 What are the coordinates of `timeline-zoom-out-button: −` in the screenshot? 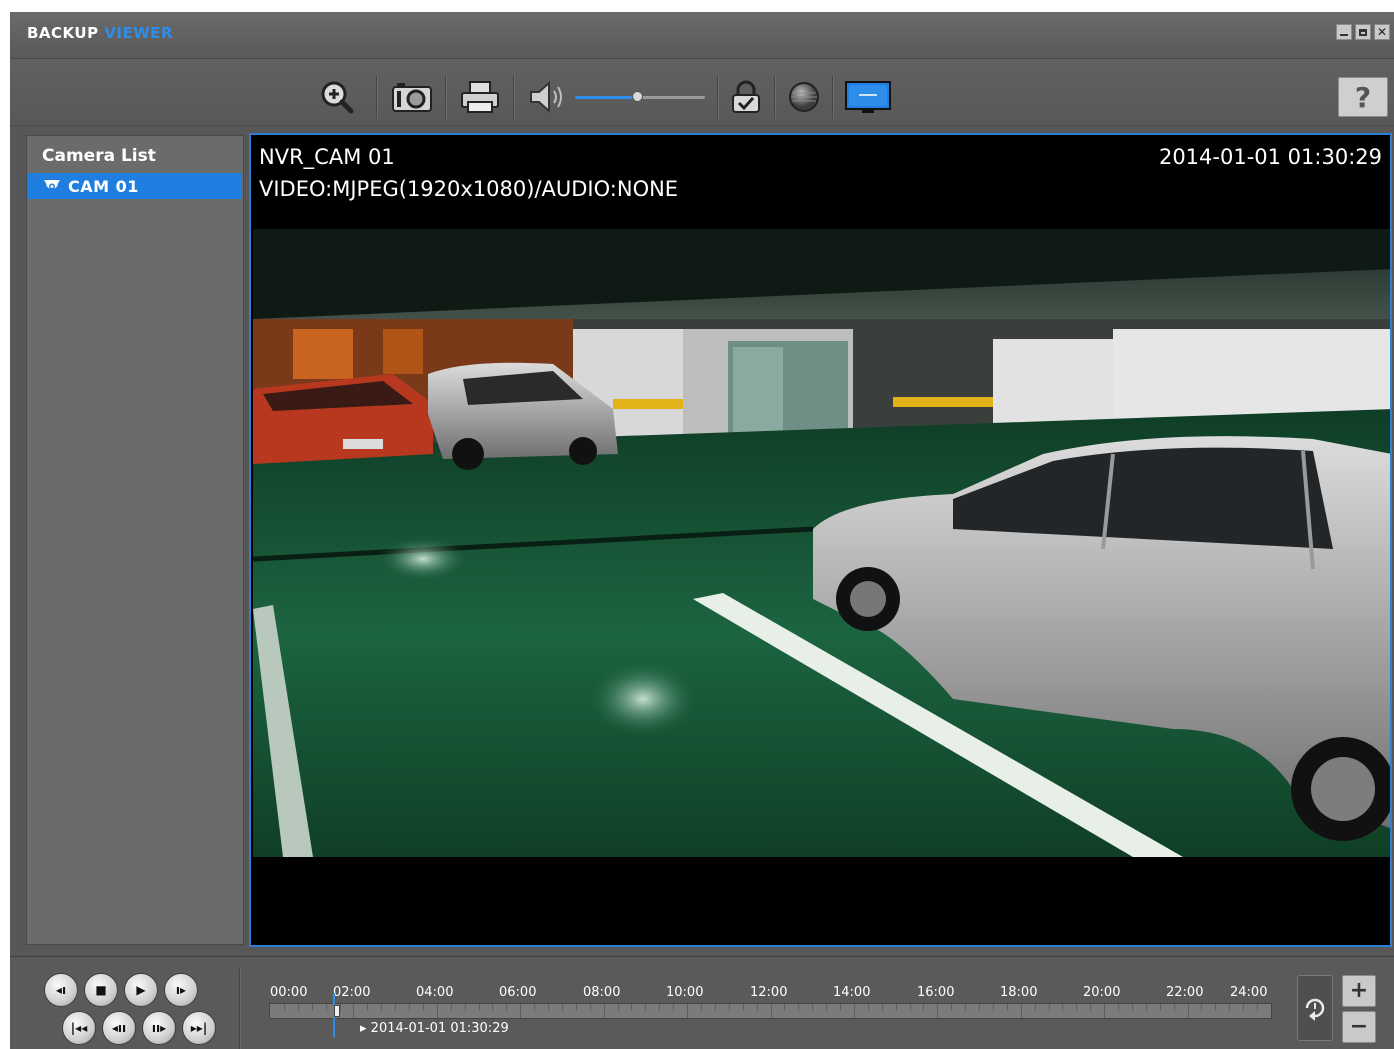 It's located at (1359, 1027).